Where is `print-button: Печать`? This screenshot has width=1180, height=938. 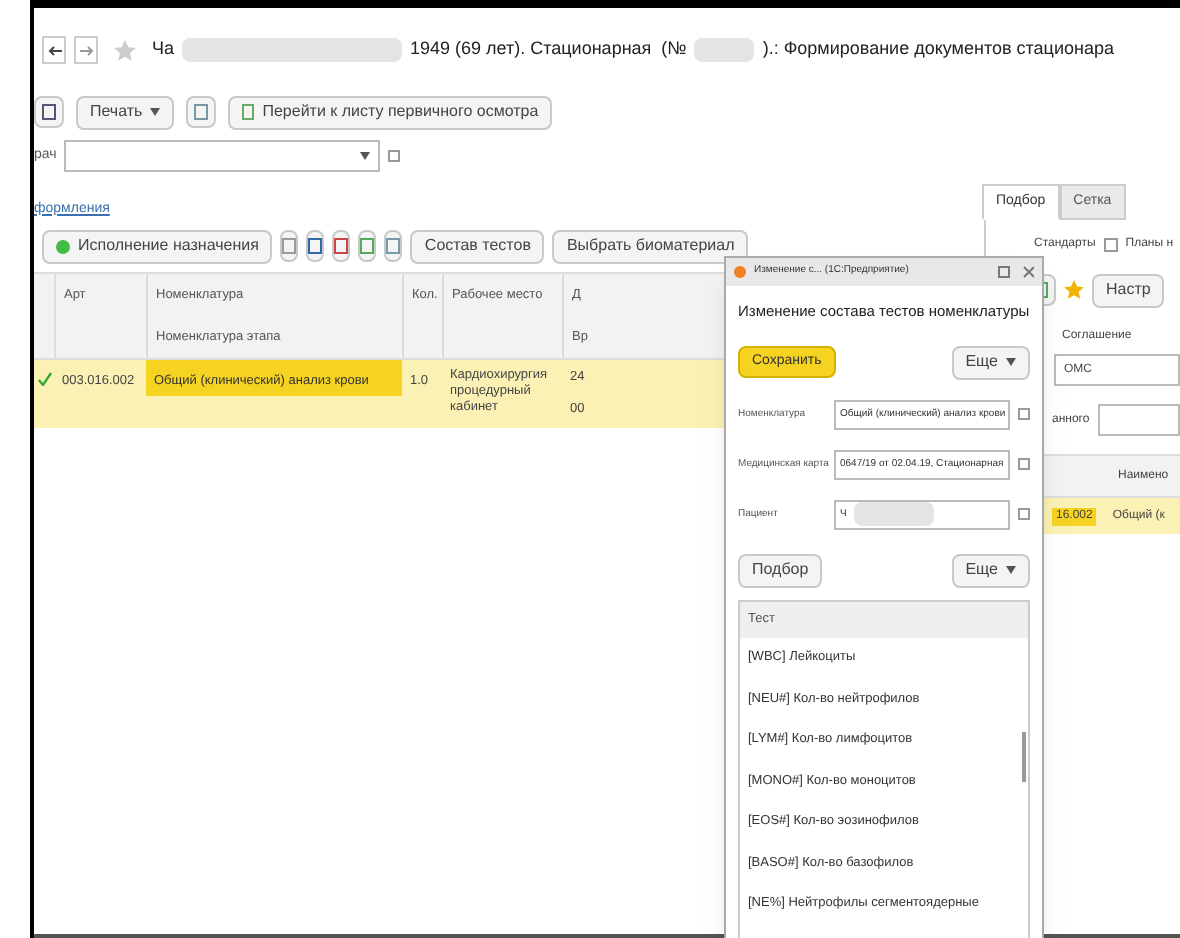
print-button: Печать is located at coordinates (125, 112).